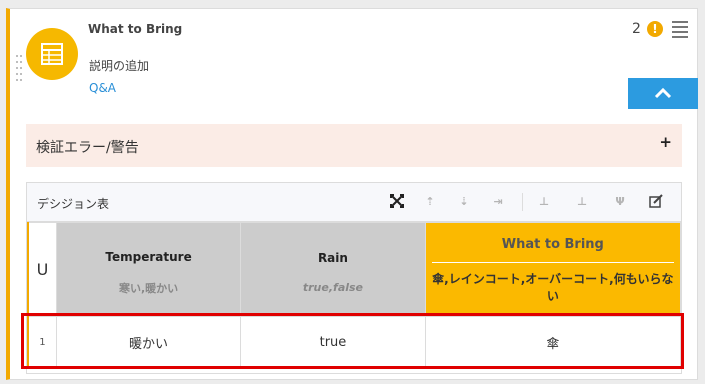 The image size is (705, 384). What do you see at coordinates (552, 243) in the screenshot?
I see `output-name: What to Bring` at bounding box center [552, 243].